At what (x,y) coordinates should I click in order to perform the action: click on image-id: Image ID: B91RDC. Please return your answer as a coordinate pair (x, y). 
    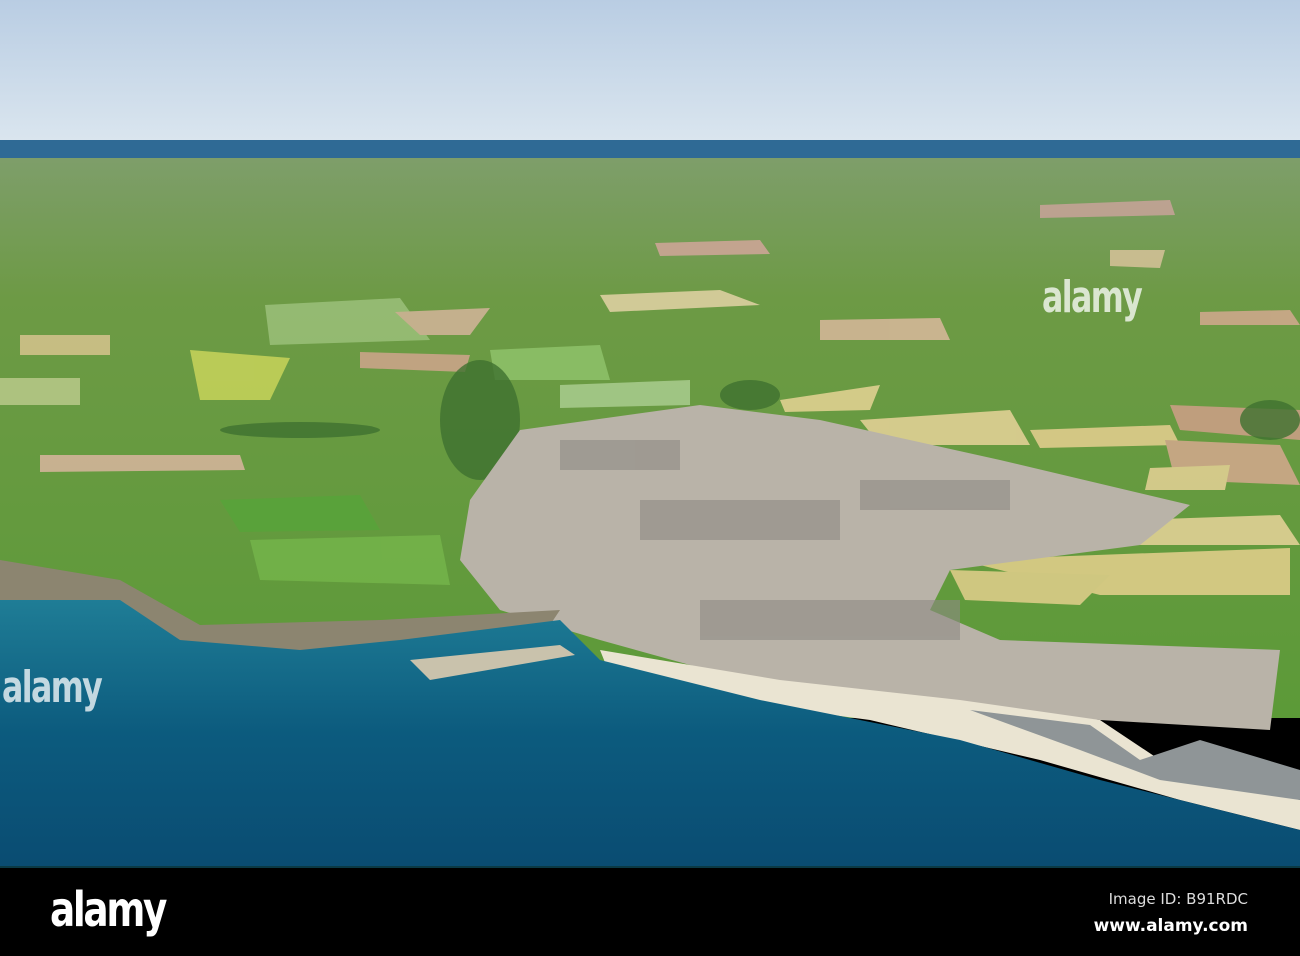
    Looking at the image, I should click on (1178, 899).